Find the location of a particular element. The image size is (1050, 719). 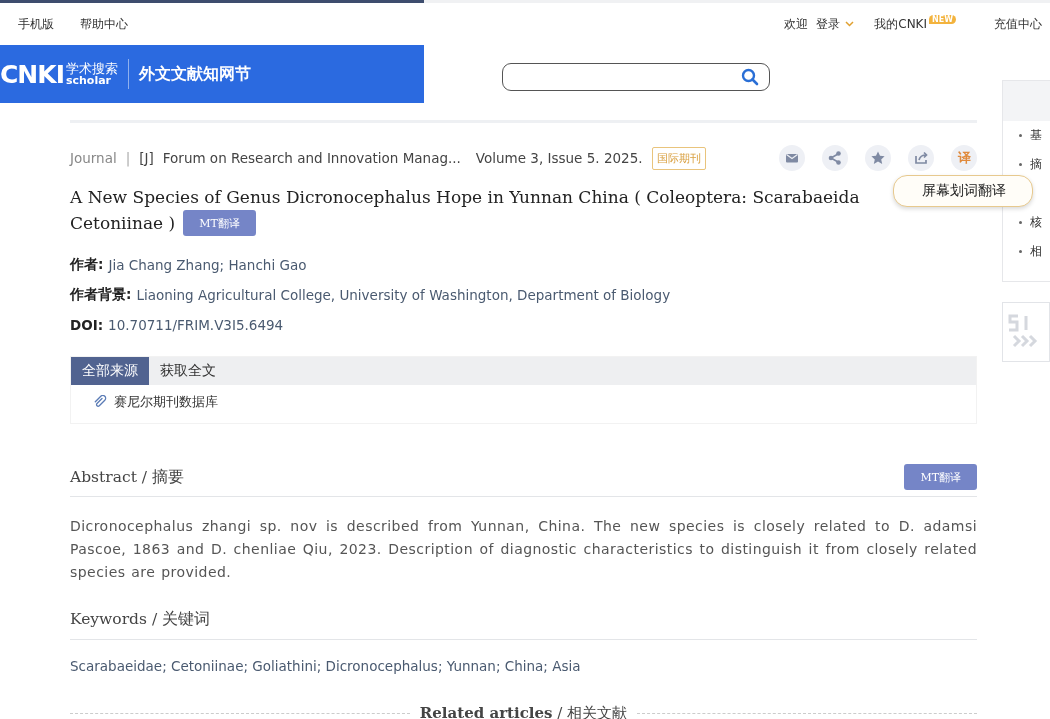

new-badge: NEW is located at coordinates (942, 19).